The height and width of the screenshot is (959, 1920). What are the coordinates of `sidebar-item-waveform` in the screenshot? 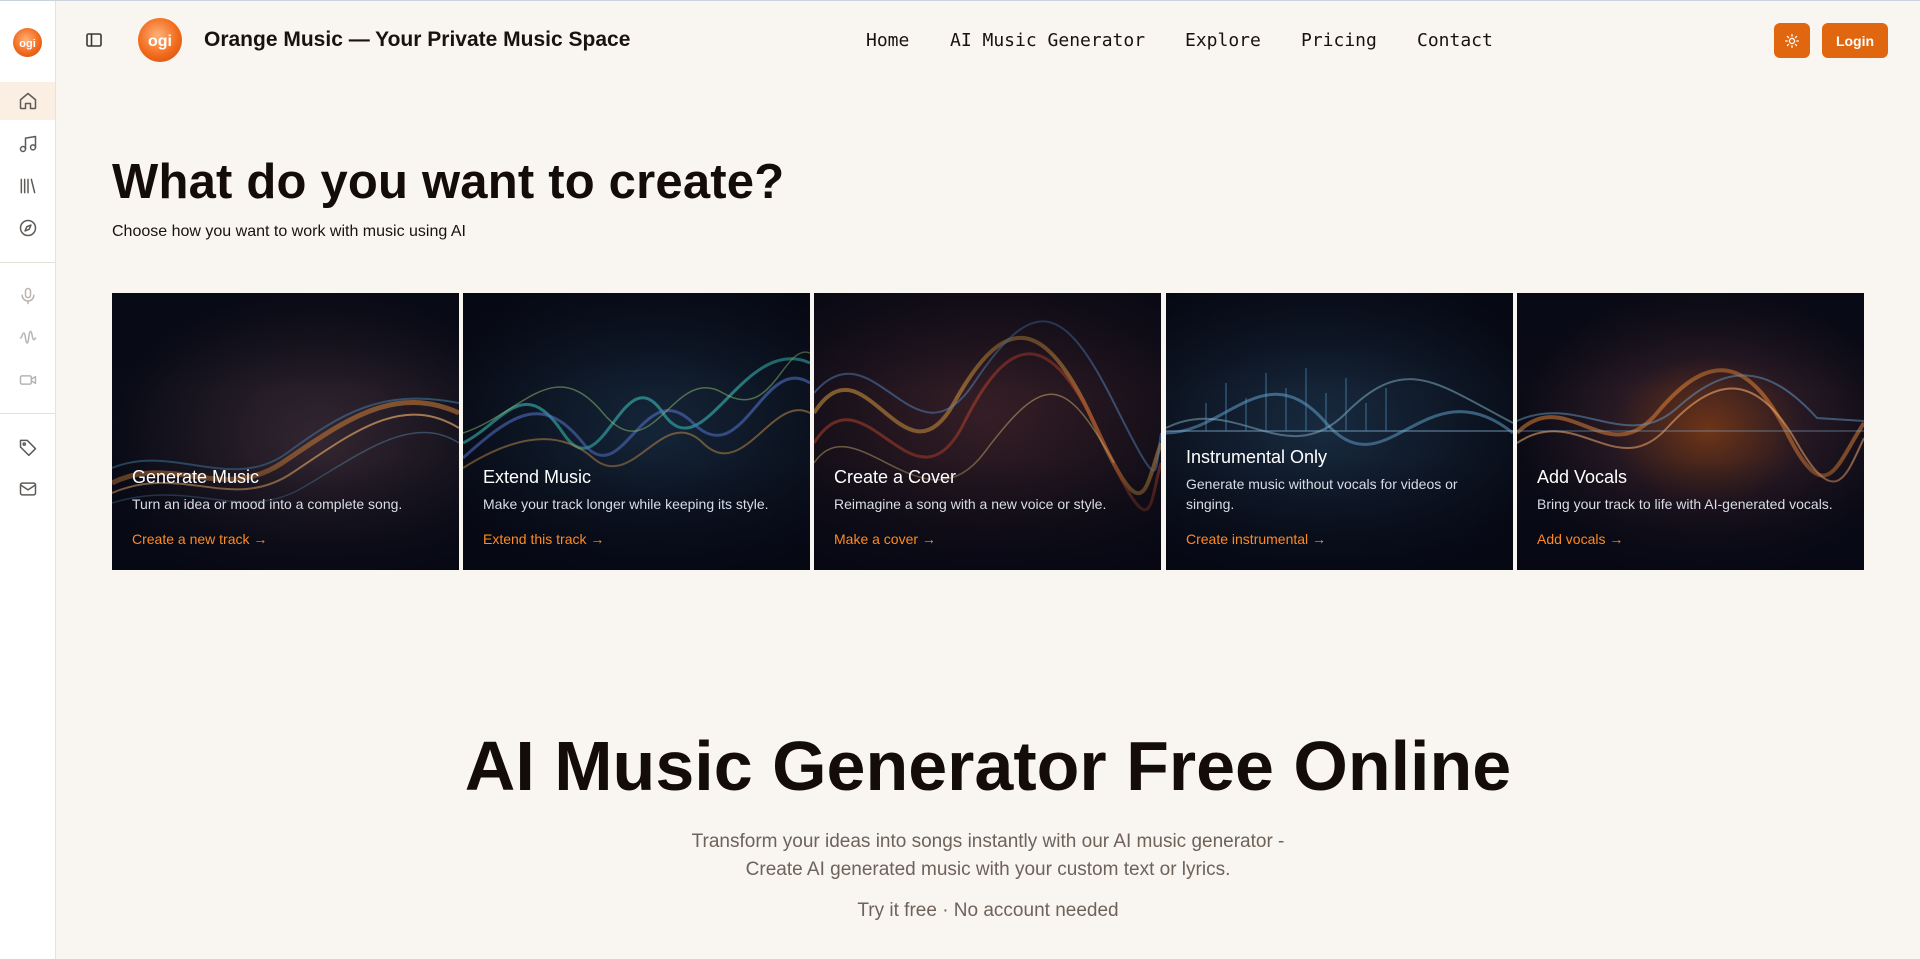 It's located at (27, 338).